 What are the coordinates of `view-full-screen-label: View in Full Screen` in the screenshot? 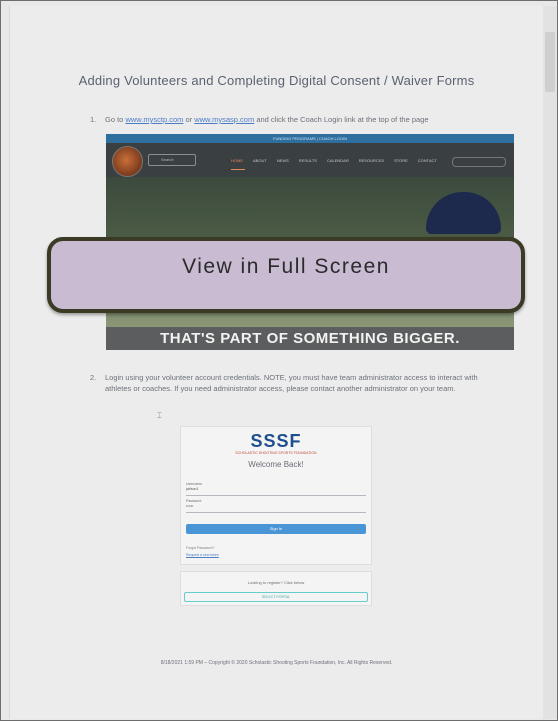 It's located at (286, 266).